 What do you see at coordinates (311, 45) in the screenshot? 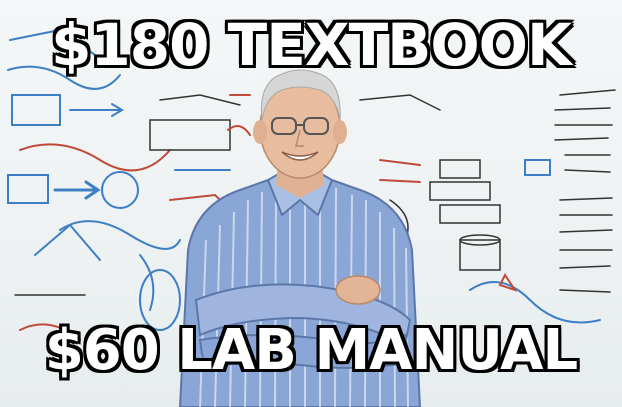
I see `meme-top-caption: $180 TEXTBOOK` at bounding box center [311, 45].